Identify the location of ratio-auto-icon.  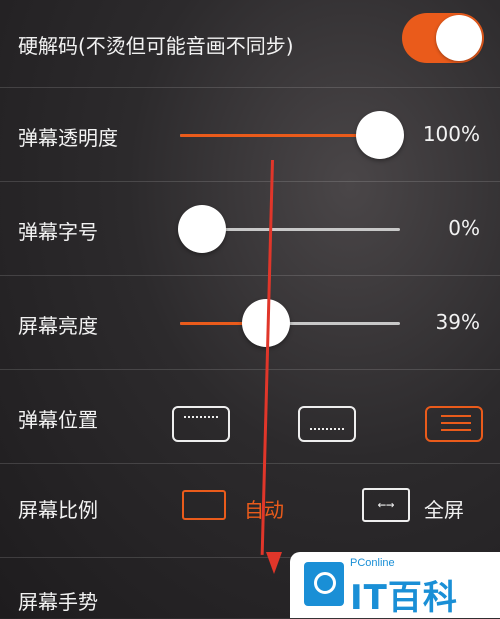
(204, 505).